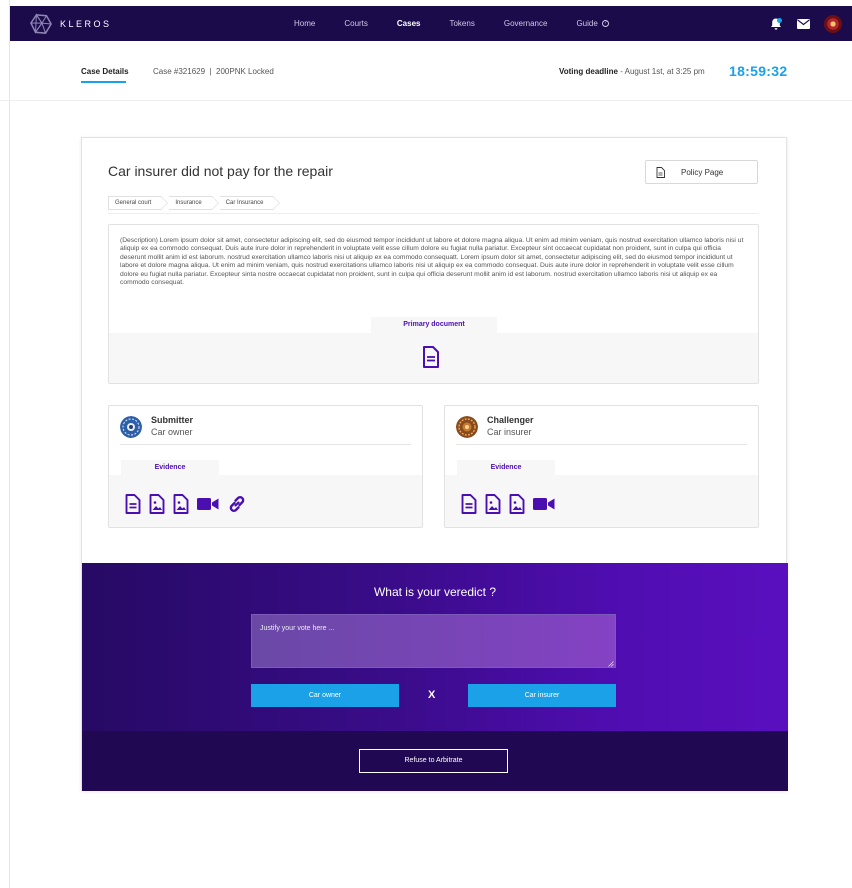  What do you see at coordinates (213, 71) in the screenshot?
I see `case-meta: Case #321629 | 200PNK Locked` at bounding box center [213, 71].